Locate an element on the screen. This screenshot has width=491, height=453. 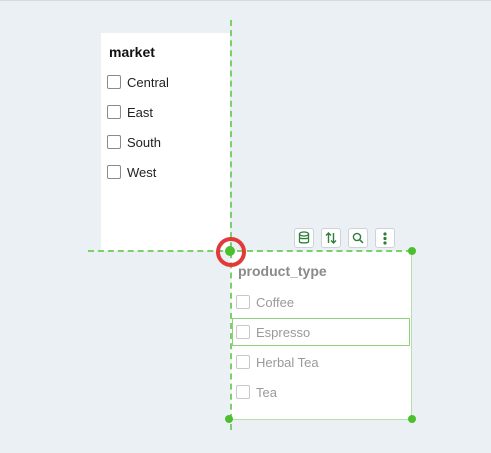
resize-handle-top-right is located at coordinates (412, 251).